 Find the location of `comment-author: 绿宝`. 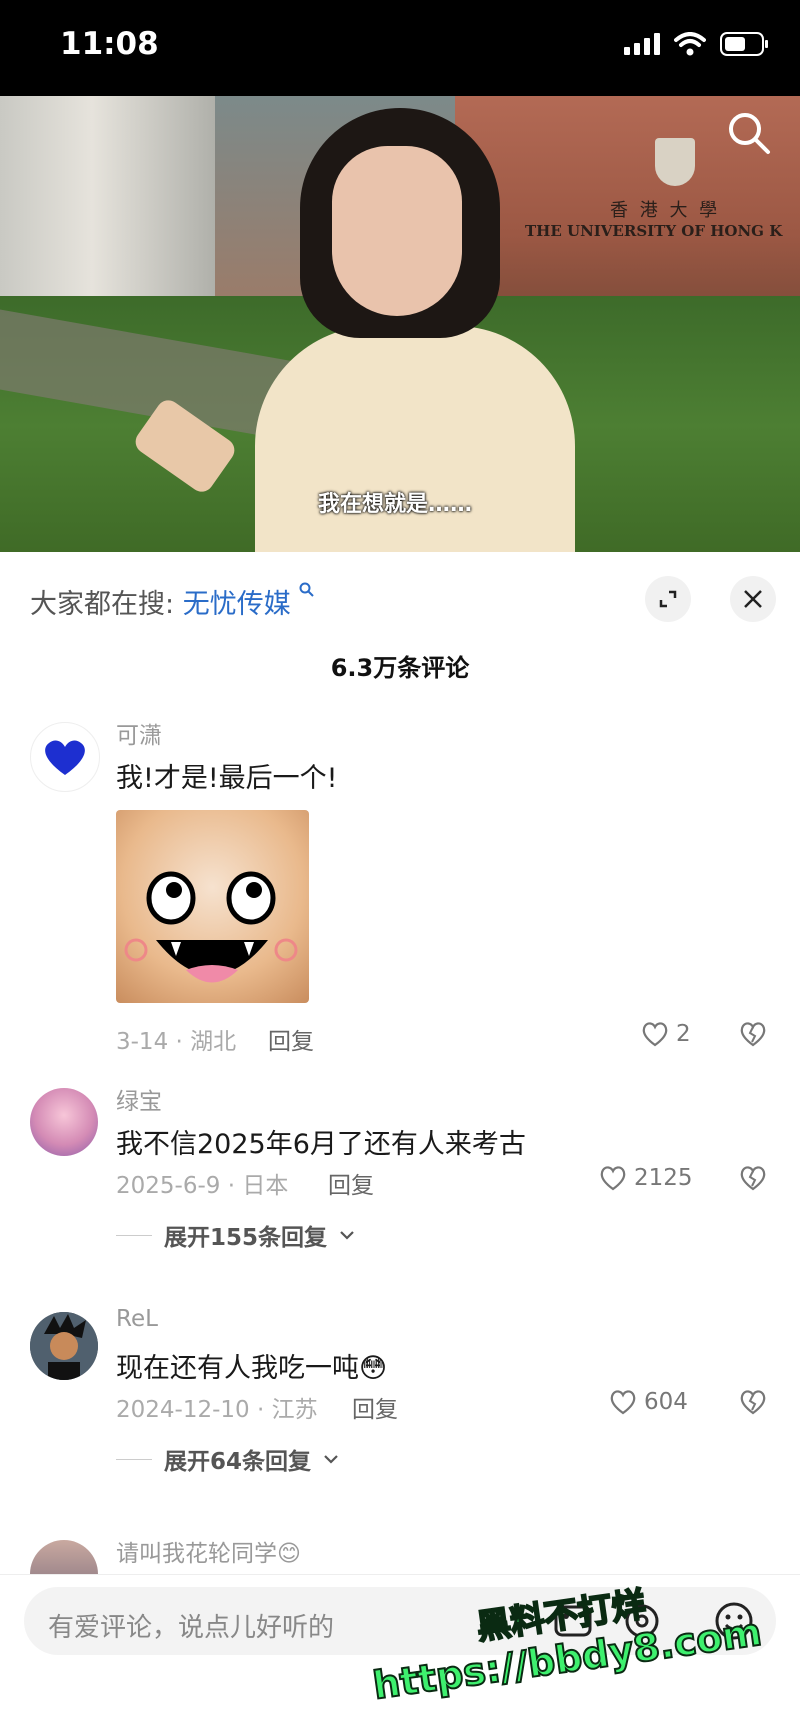

comment-author: 绿宝 is located at coordinates (139, 1099).